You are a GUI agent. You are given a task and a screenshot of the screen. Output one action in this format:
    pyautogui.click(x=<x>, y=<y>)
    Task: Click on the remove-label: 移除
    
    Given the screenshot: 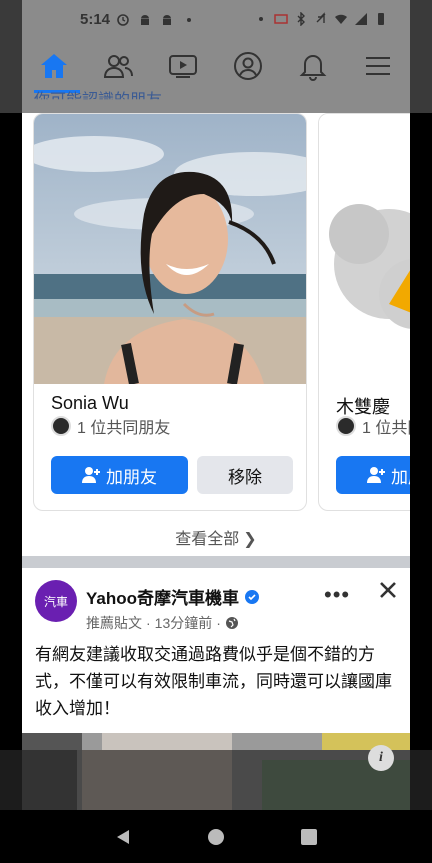 What is the action you would take?
    pyautogui.click(x=245, y=477)
    